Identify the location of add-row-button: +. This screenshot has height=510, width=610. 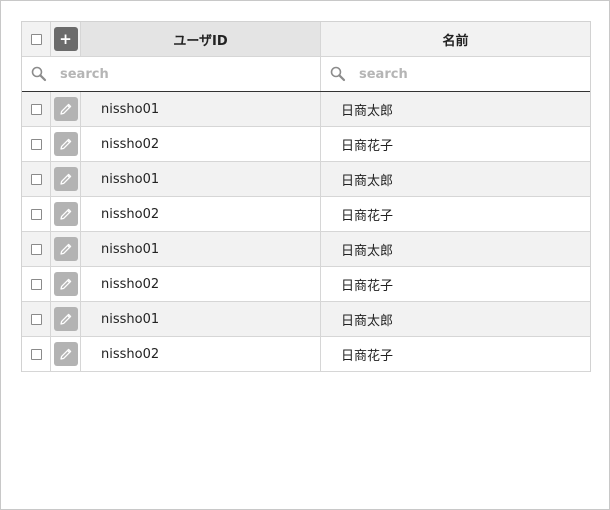
(65, 39).